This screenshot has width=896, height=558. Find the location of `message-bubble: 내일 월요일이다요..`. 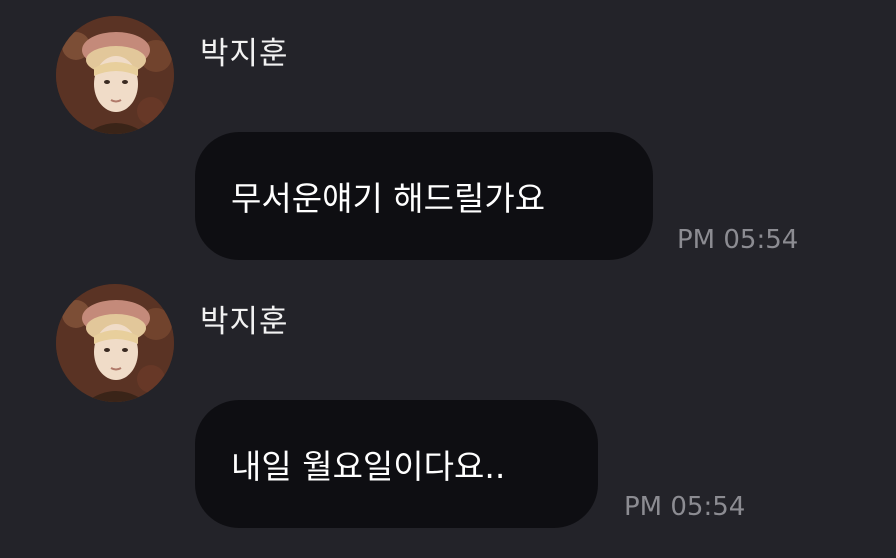

message-bubble: 내일 월요일이다요.. is located at coordinates (396, 464).